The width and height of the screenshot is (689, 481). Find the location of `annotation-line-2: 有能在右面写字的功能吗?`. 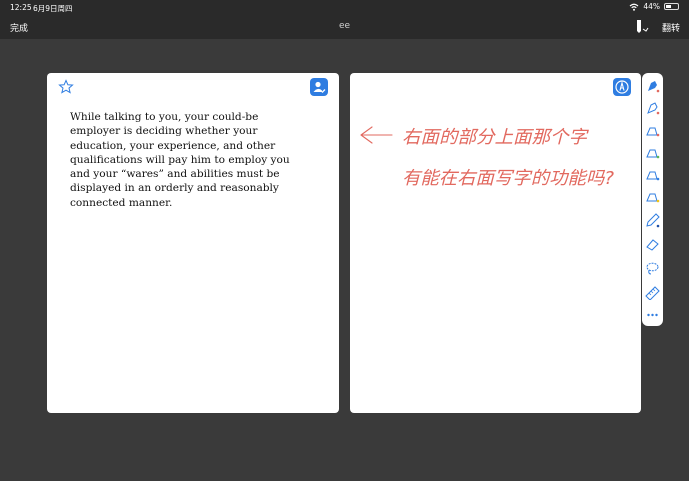

annotation-line-2: 有能在右面写字的功能吗? is located at coordinates (508, 178).